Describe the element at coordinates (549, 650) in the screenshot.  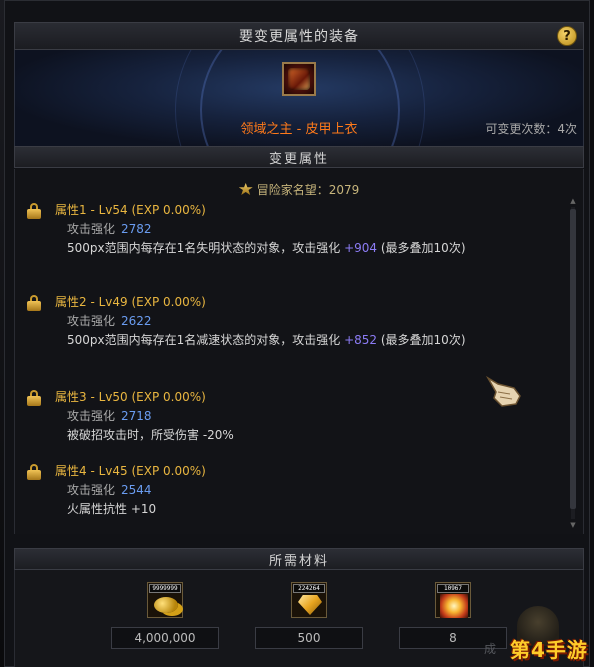
I see `site-watermark: 第4手游` at that location.